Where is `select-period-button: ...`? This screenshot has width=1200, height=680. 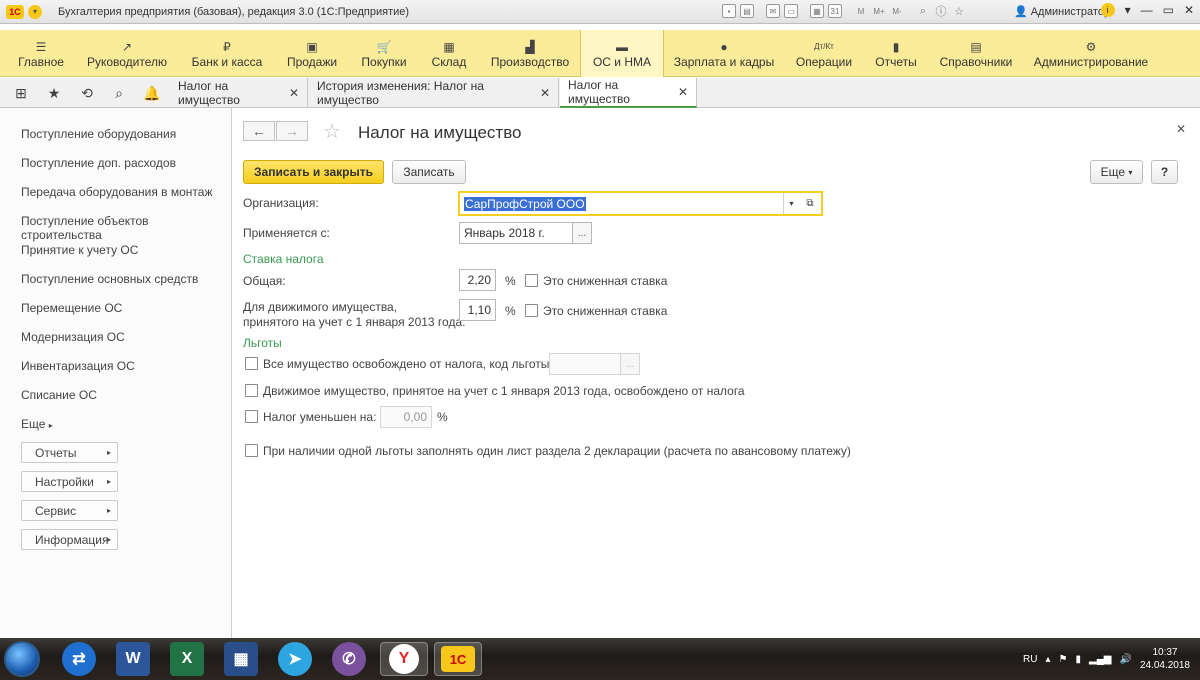
select-period-button: ... is located at coordinates (582, 233).